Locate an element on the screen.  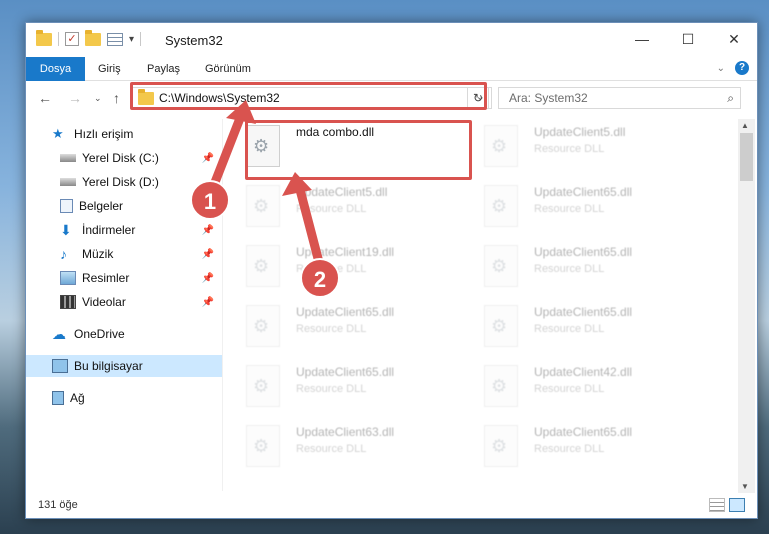
arrow-2-head is located at coordinates (297, 184).